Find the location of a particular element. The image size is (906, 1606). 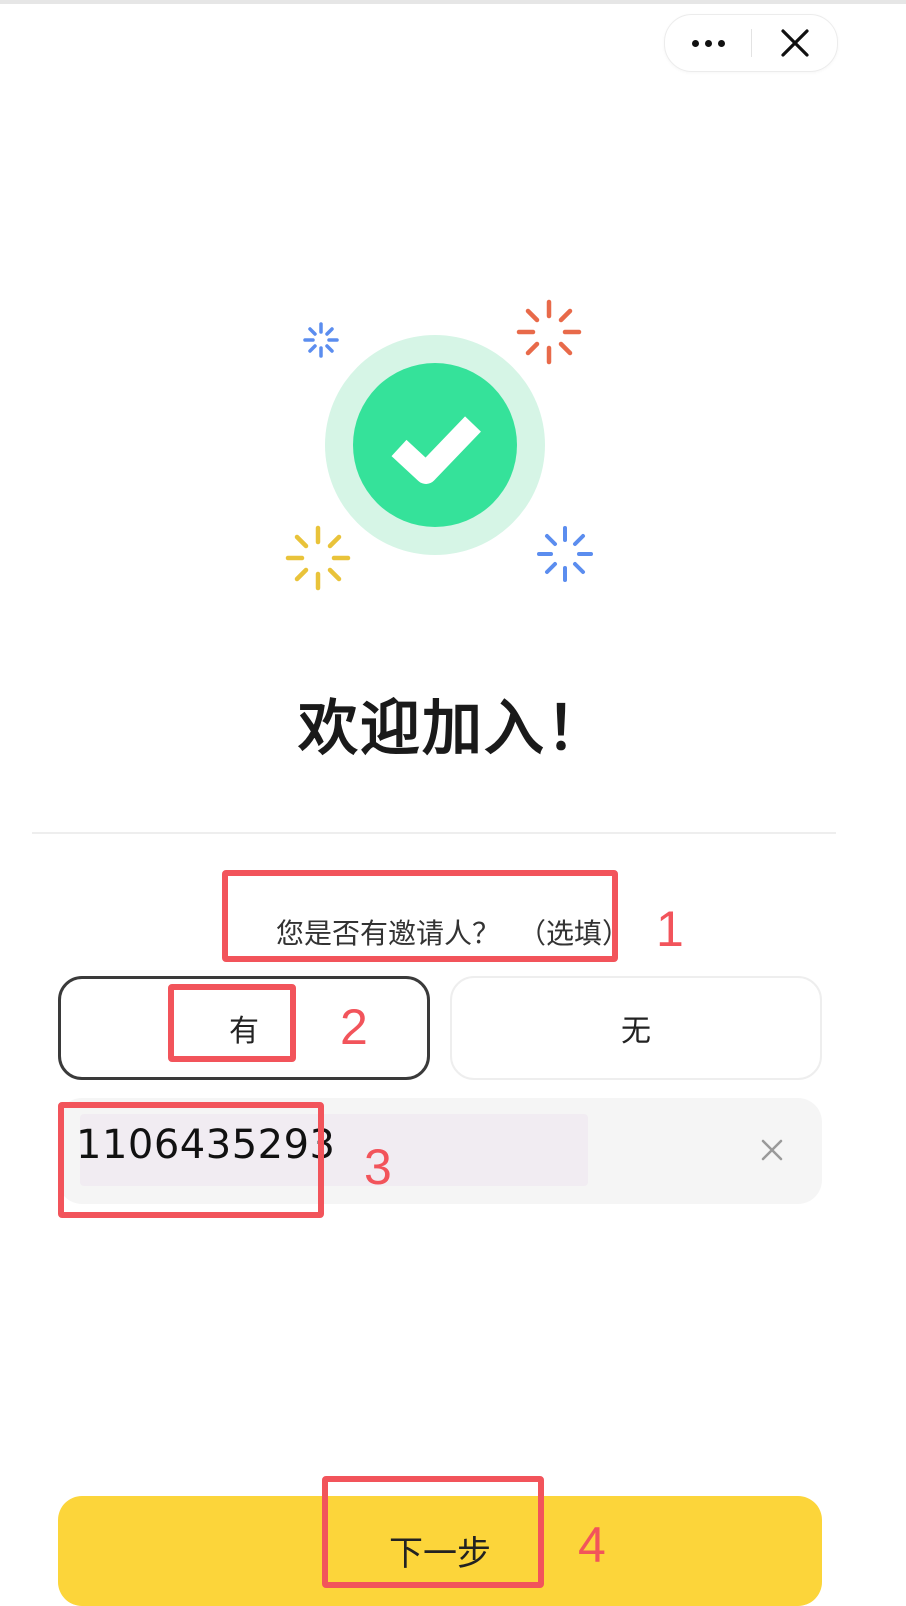

annotation-number-3: 3 is located at coordinates (378, 1167).